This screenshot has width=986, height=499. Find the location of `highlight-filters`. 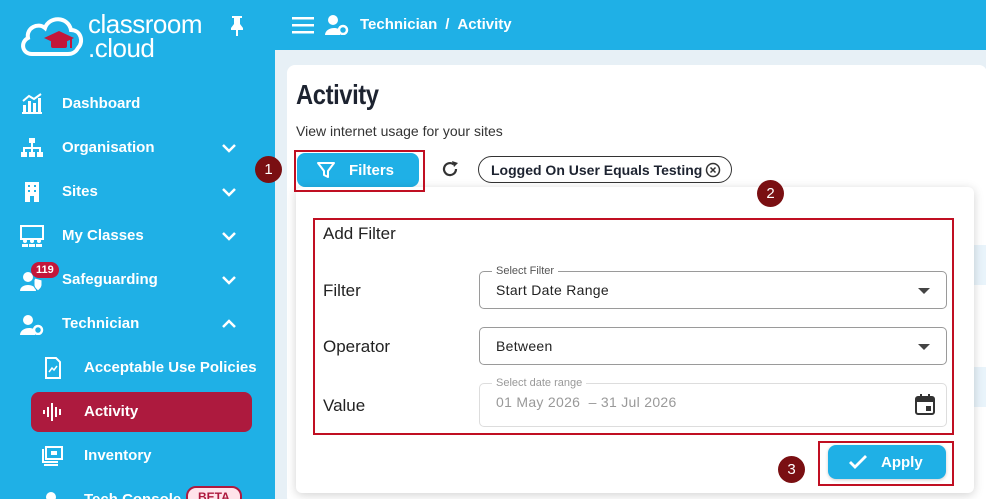

highlight-filters is located at coordinates (359, 171).